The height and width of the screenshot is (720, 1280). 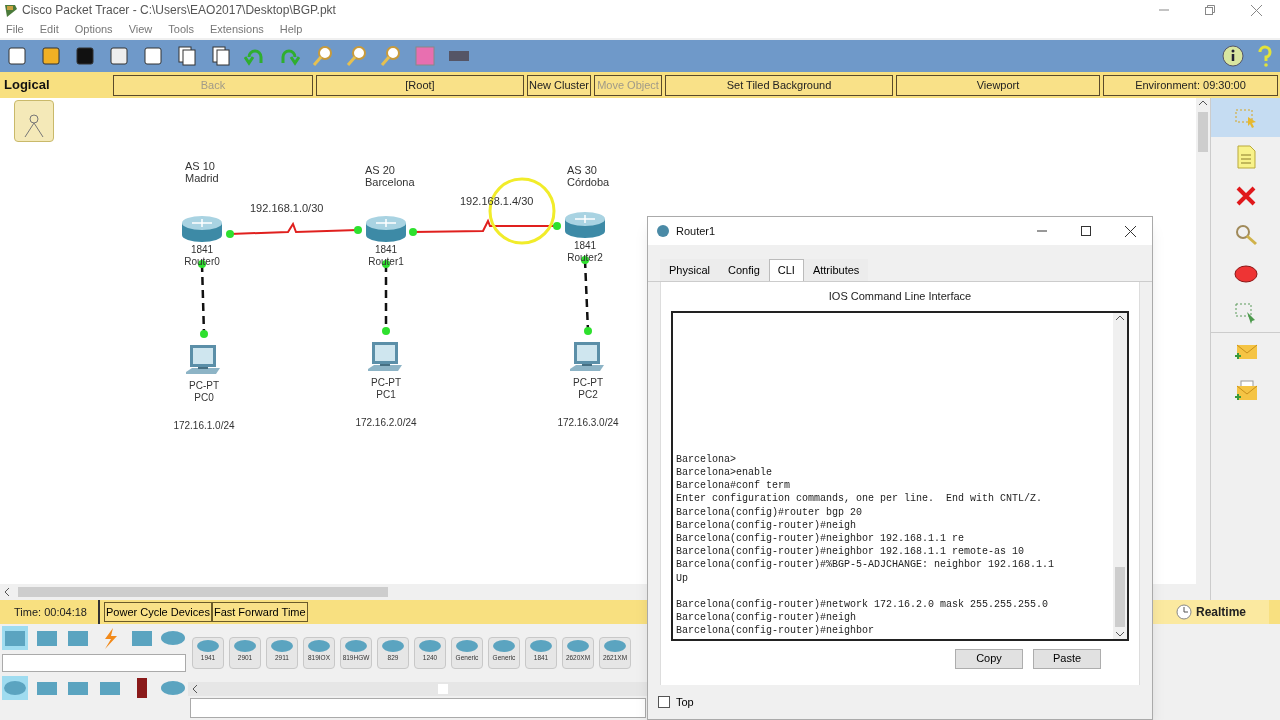 I want to click on copy-icon, so click(x=187, y=56).